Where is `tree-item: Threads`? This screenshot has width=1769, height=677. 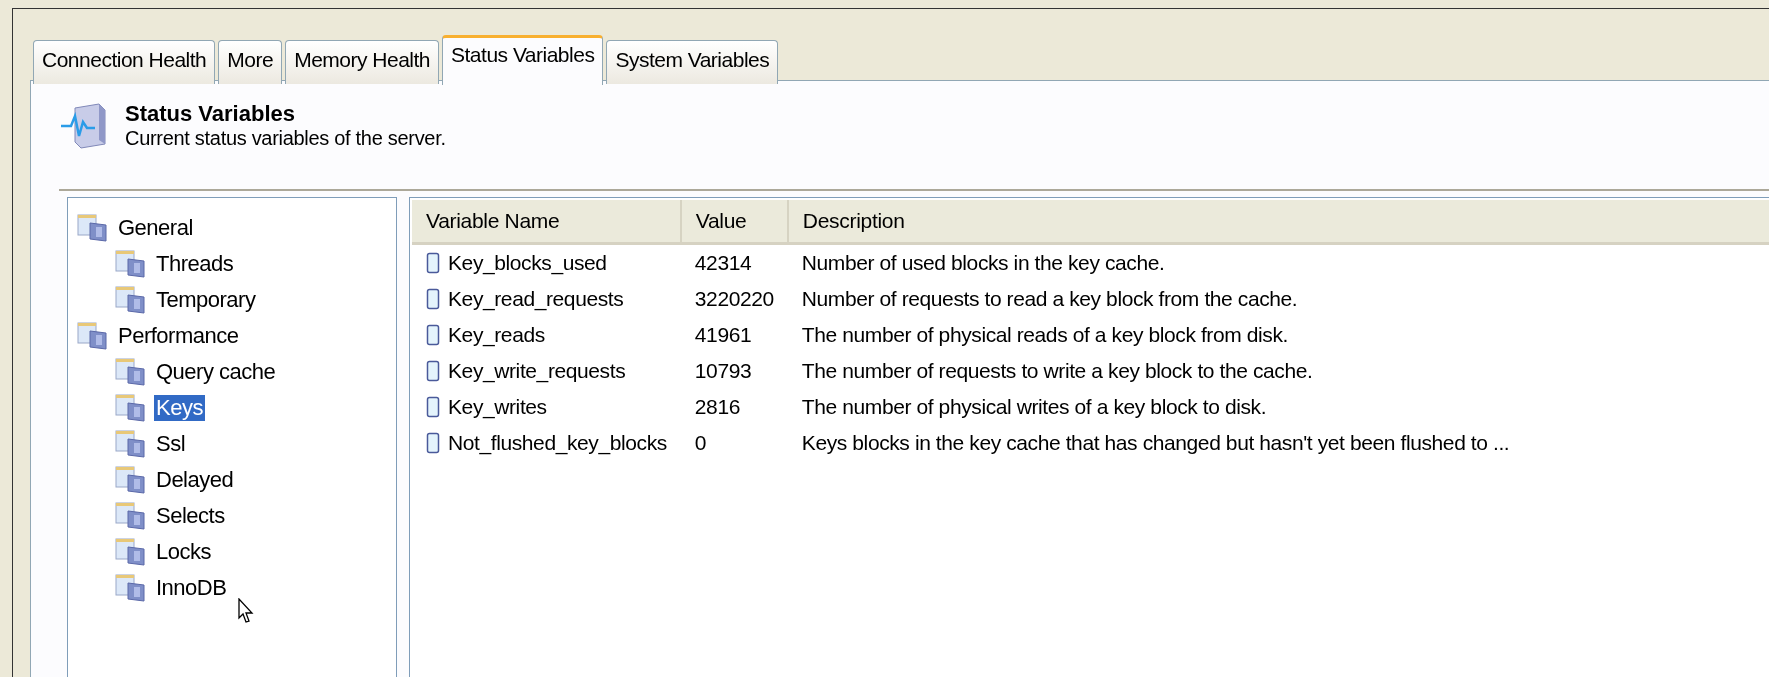
tree-item: Threads is located at coordinates (195, 264).